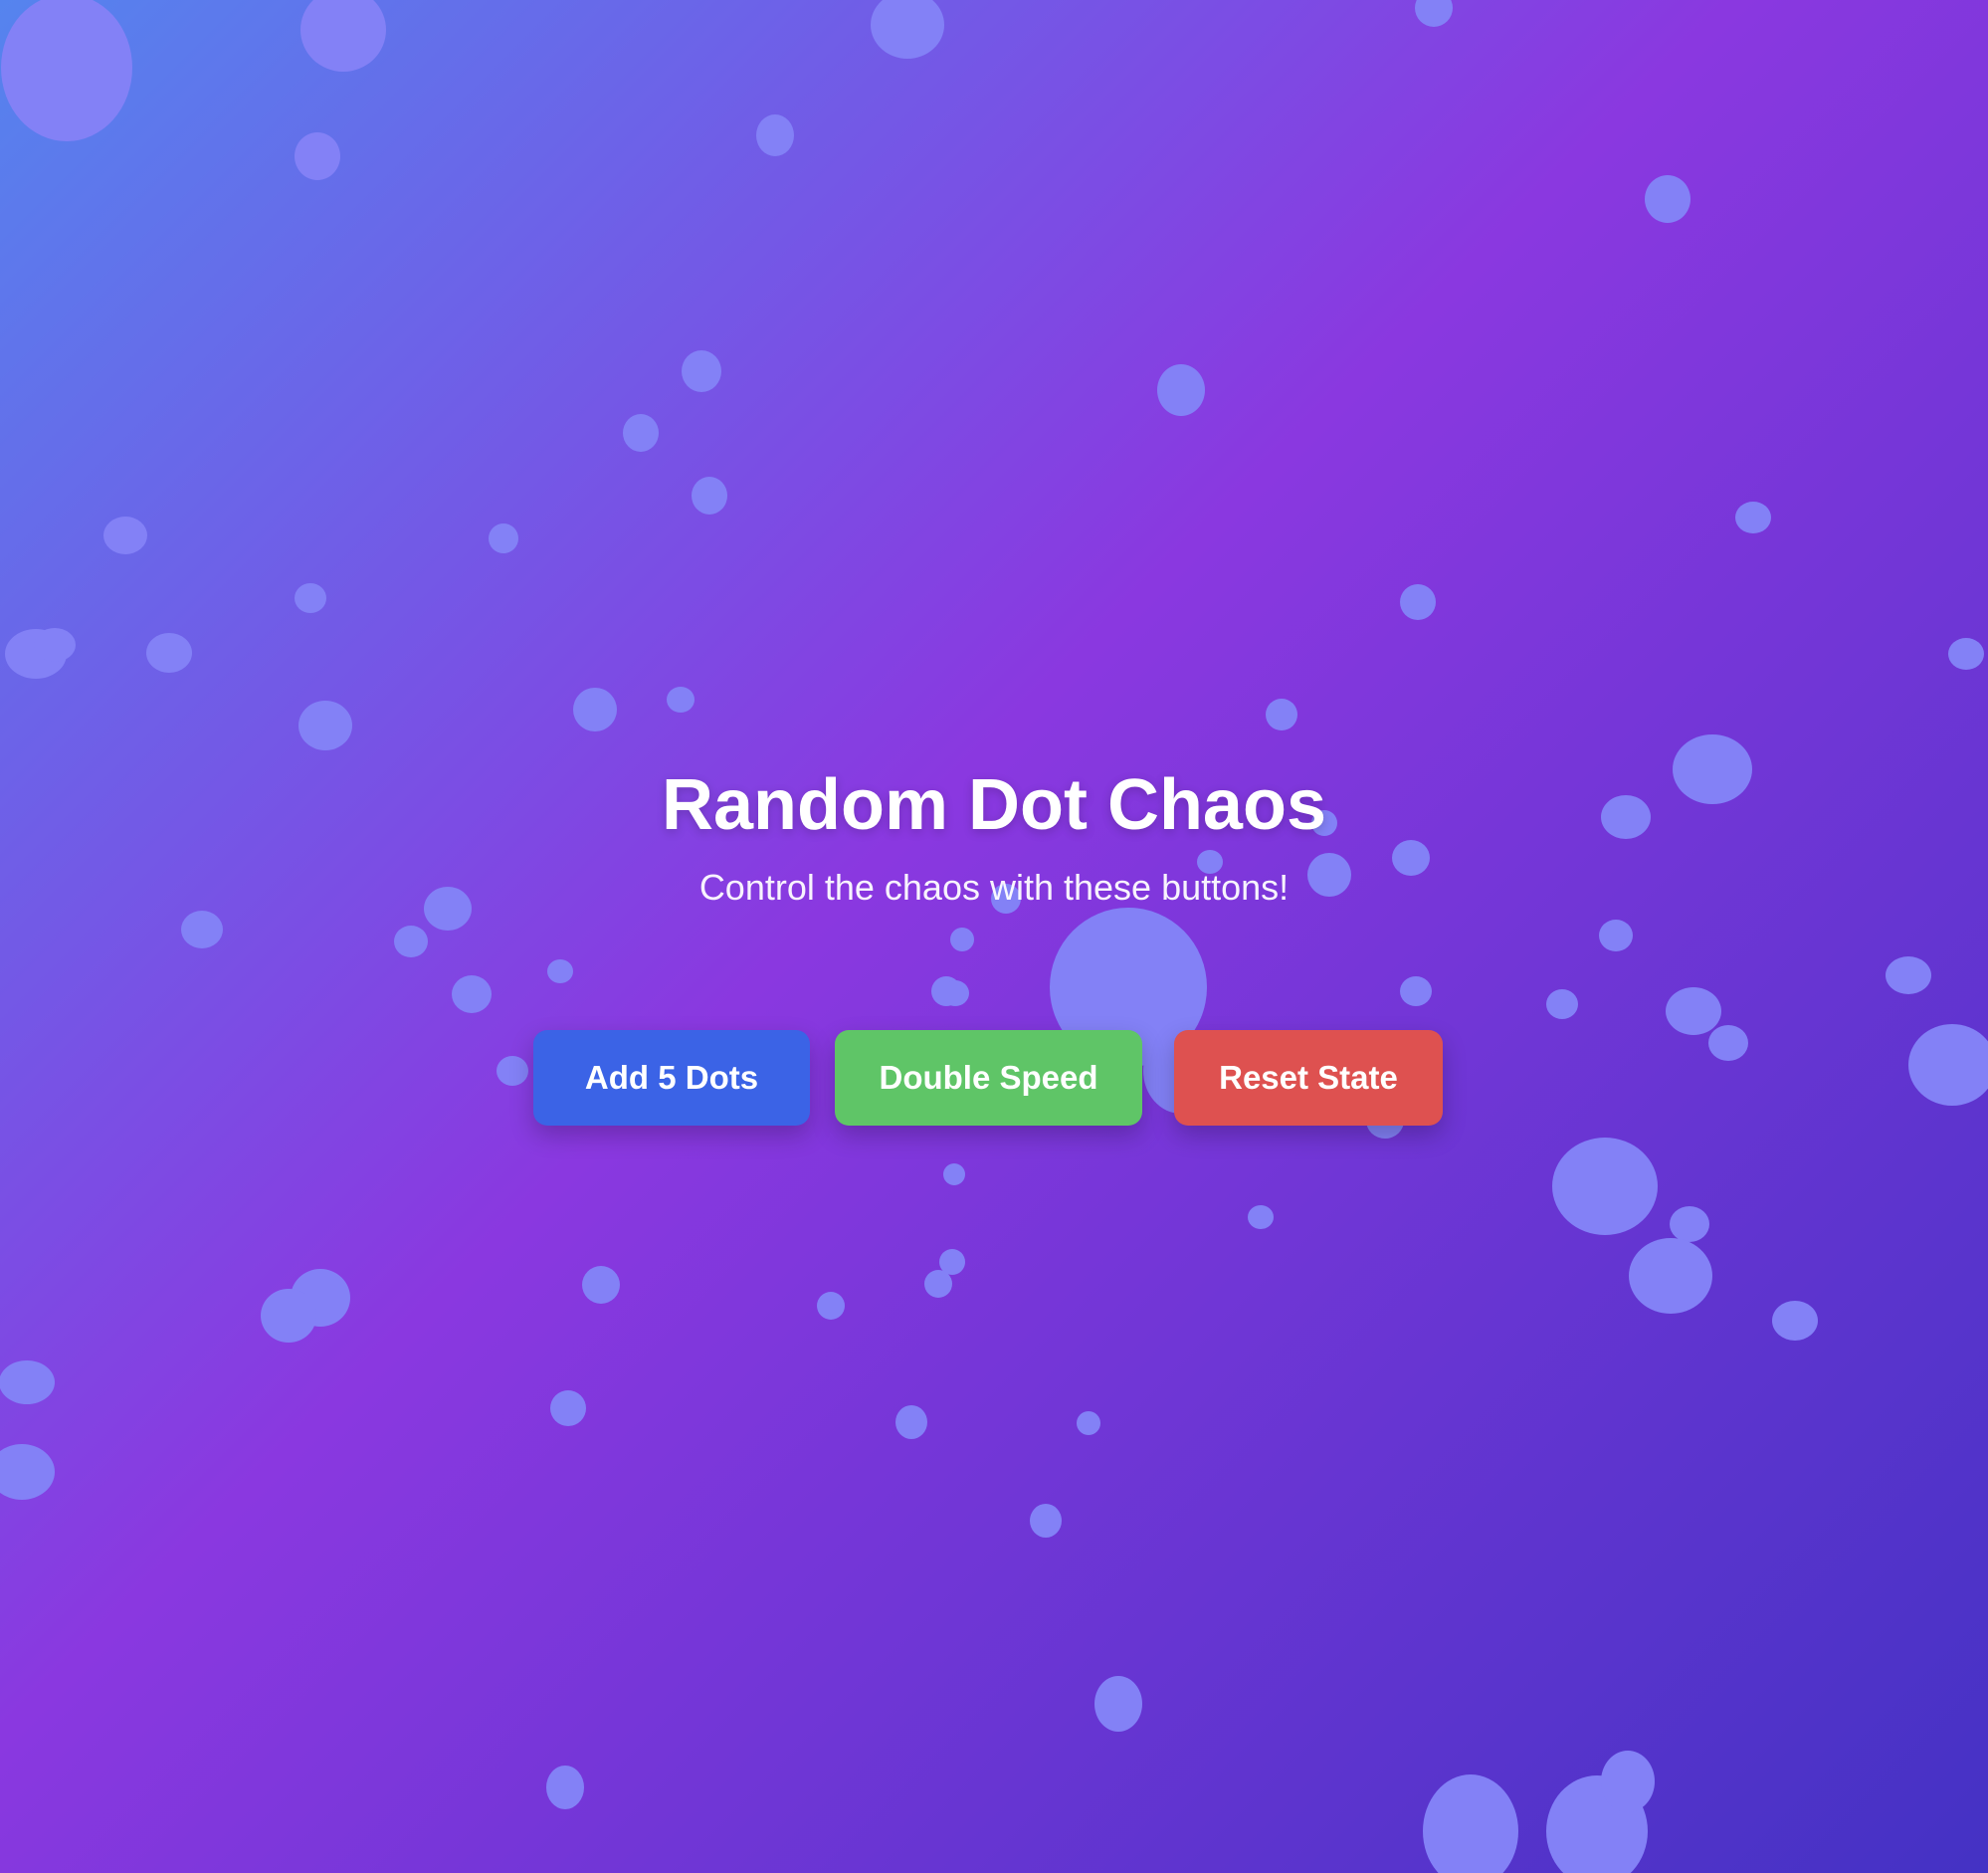  I want to click on add-dots-button: Add 5 Dots, so click(671, 1078).